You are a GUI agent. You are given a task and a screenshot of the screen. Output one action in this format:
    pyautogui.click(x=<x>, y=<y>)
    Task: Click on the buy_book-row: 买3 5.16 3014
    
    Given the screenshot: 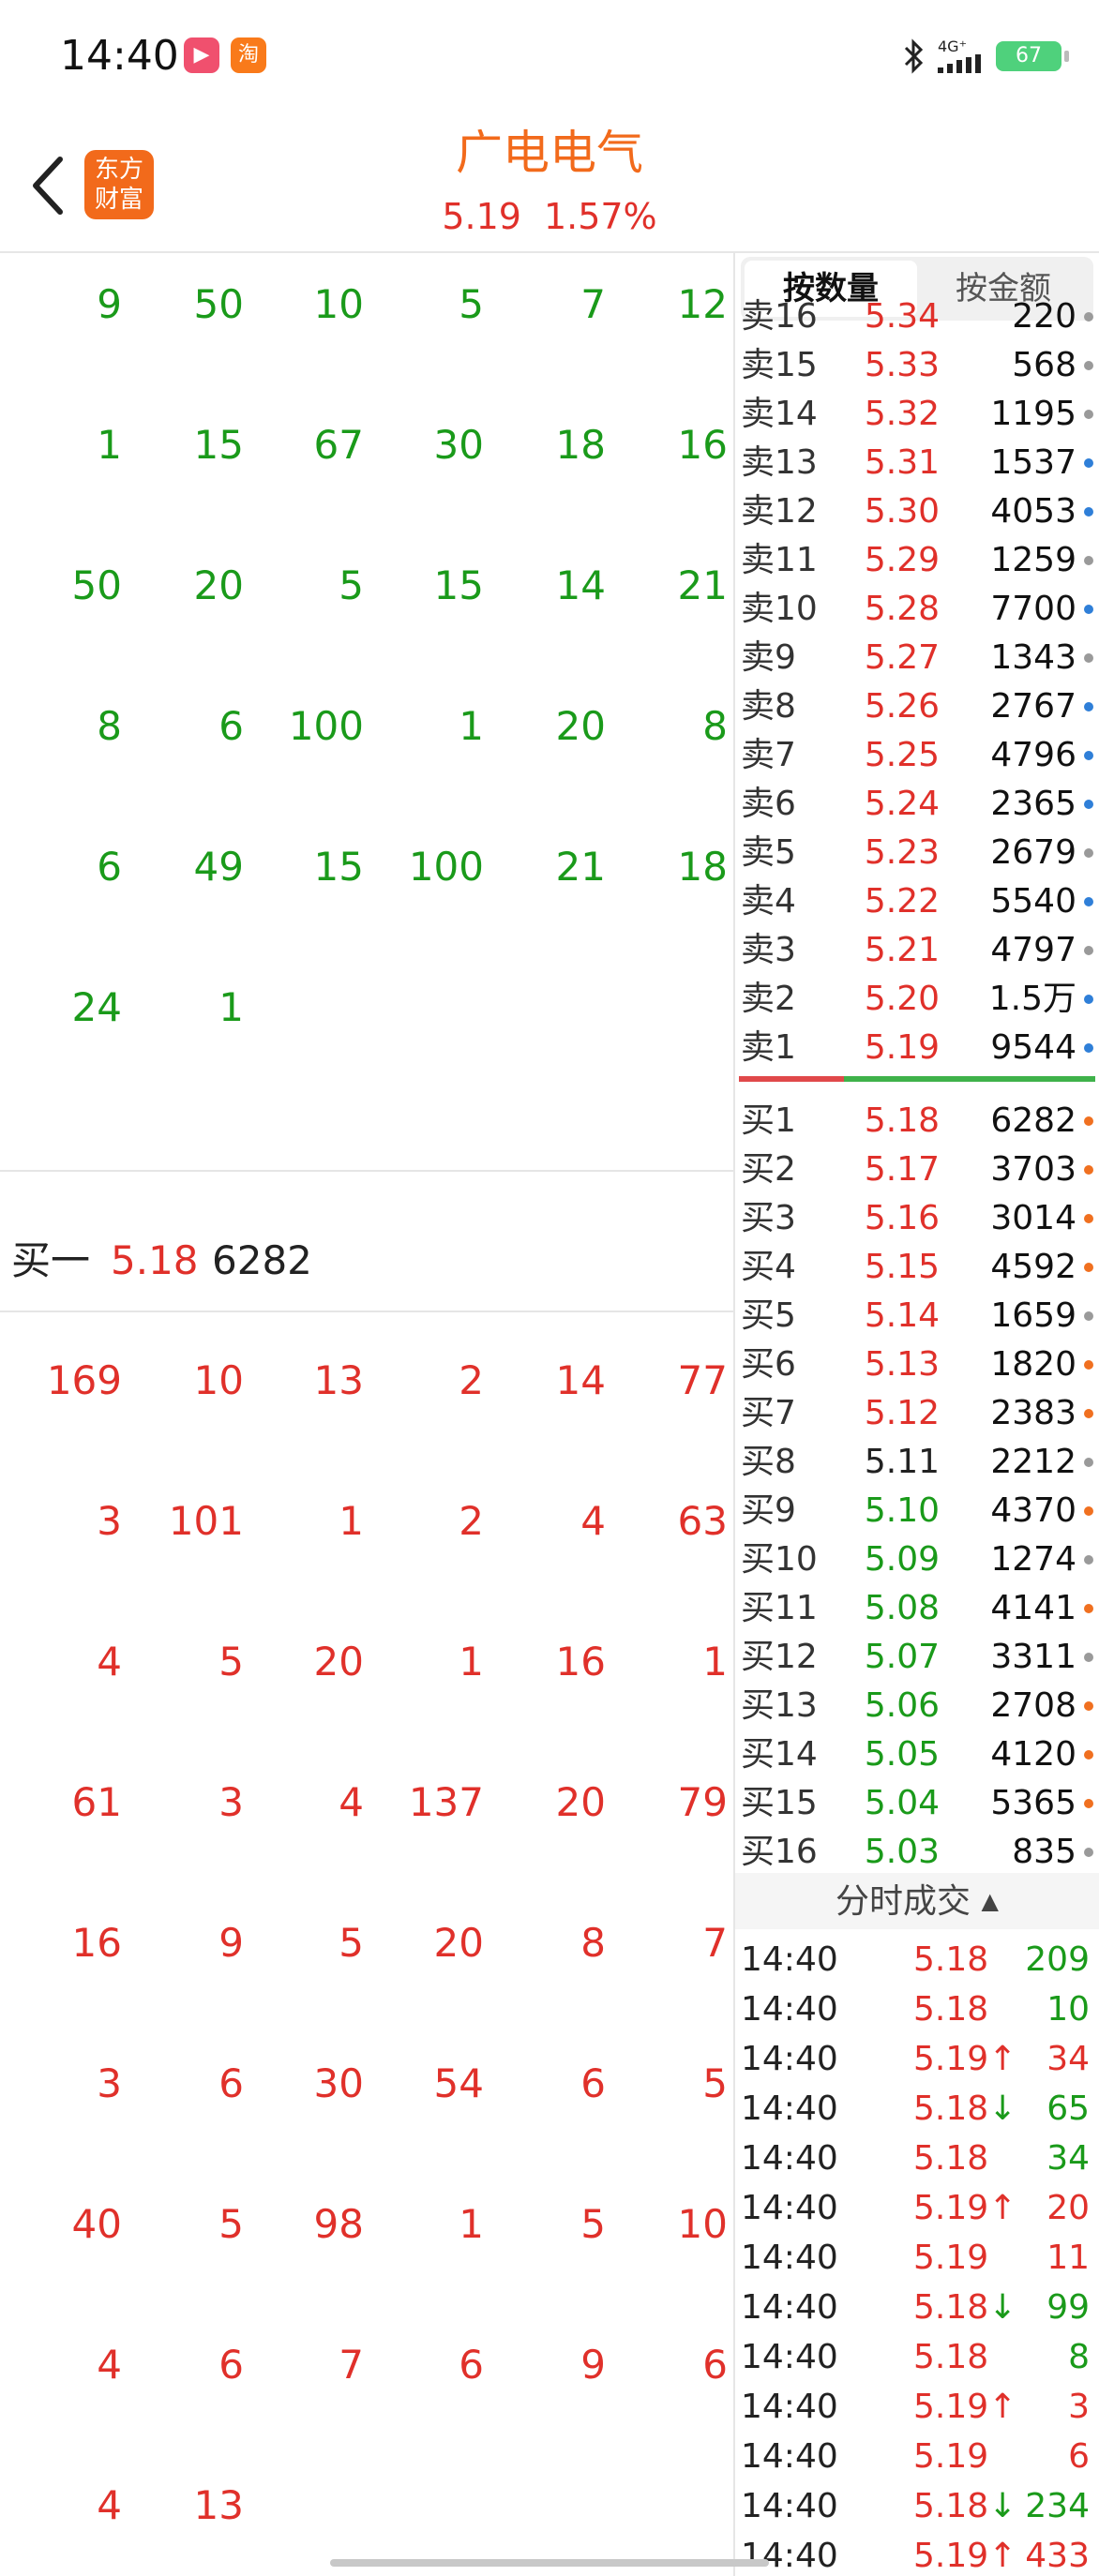 What is the action you would take?
    pyautogui.click(x=917, y=1218)
    